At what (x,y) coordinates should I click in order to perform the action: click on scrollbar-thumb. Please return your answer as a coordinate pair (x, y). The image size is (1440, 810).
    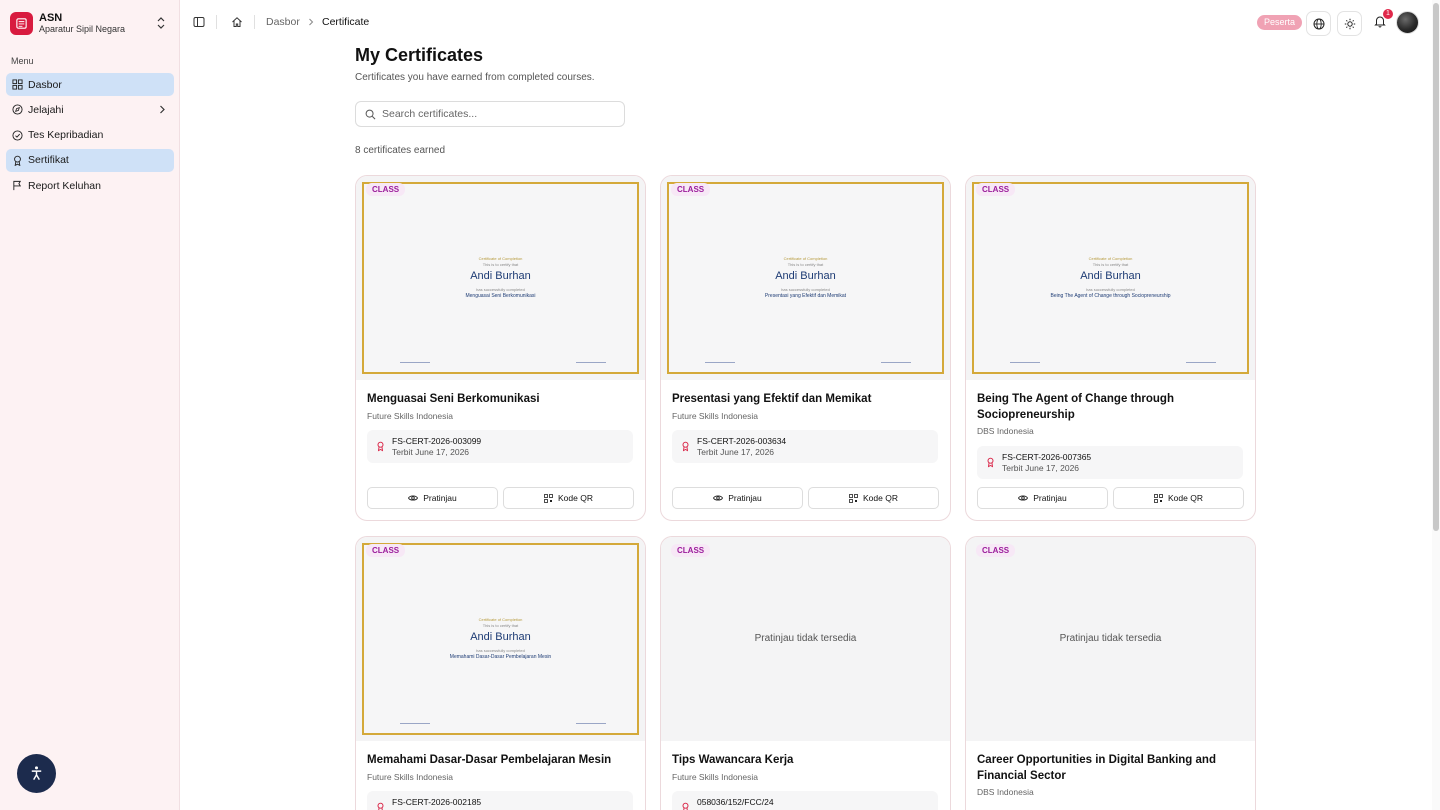
    Looking at the image, I should click on (1436, 267).